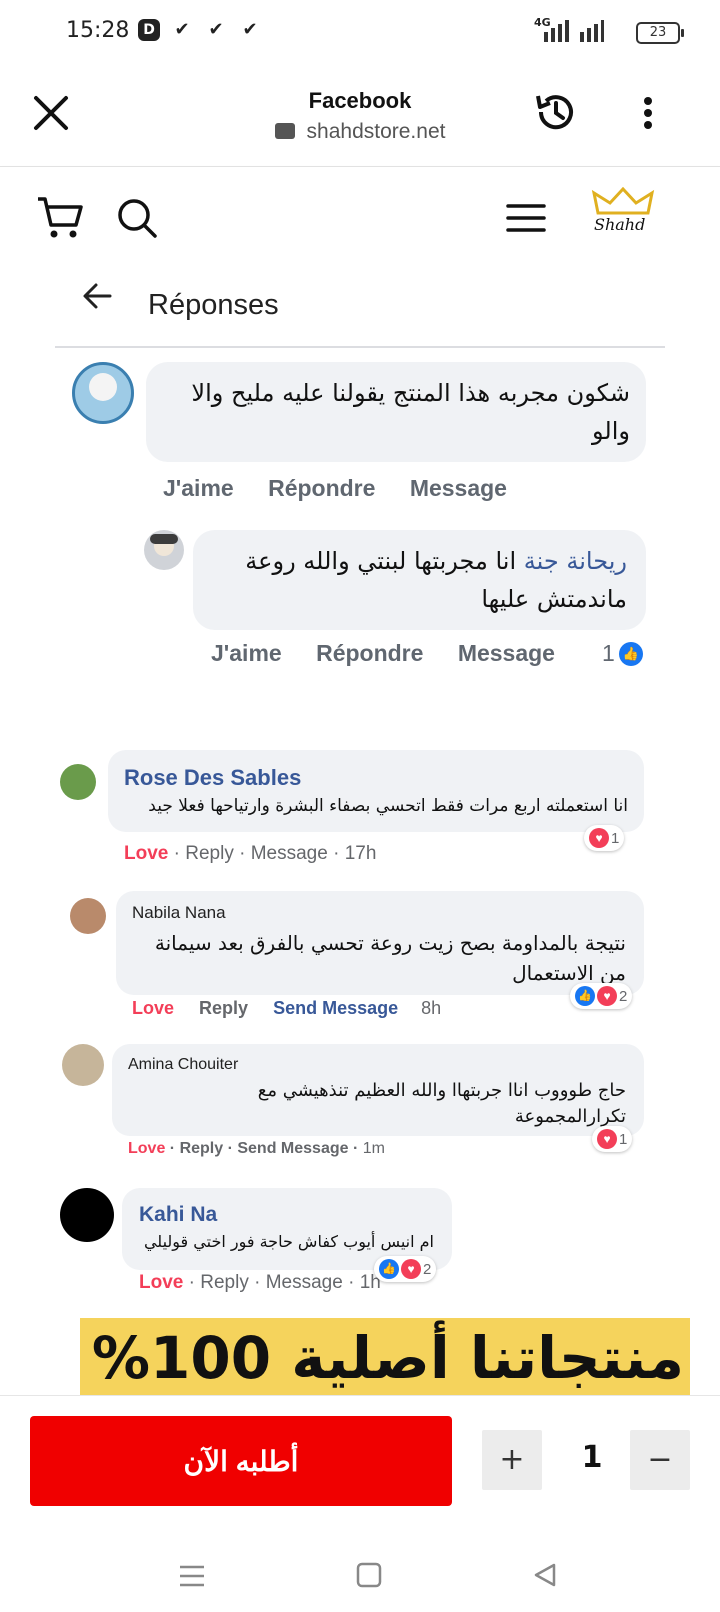 The image size is (720, 1612). Describe the element at coordinates (138, 219) in the screenshot. I see `search-icon` at that location.